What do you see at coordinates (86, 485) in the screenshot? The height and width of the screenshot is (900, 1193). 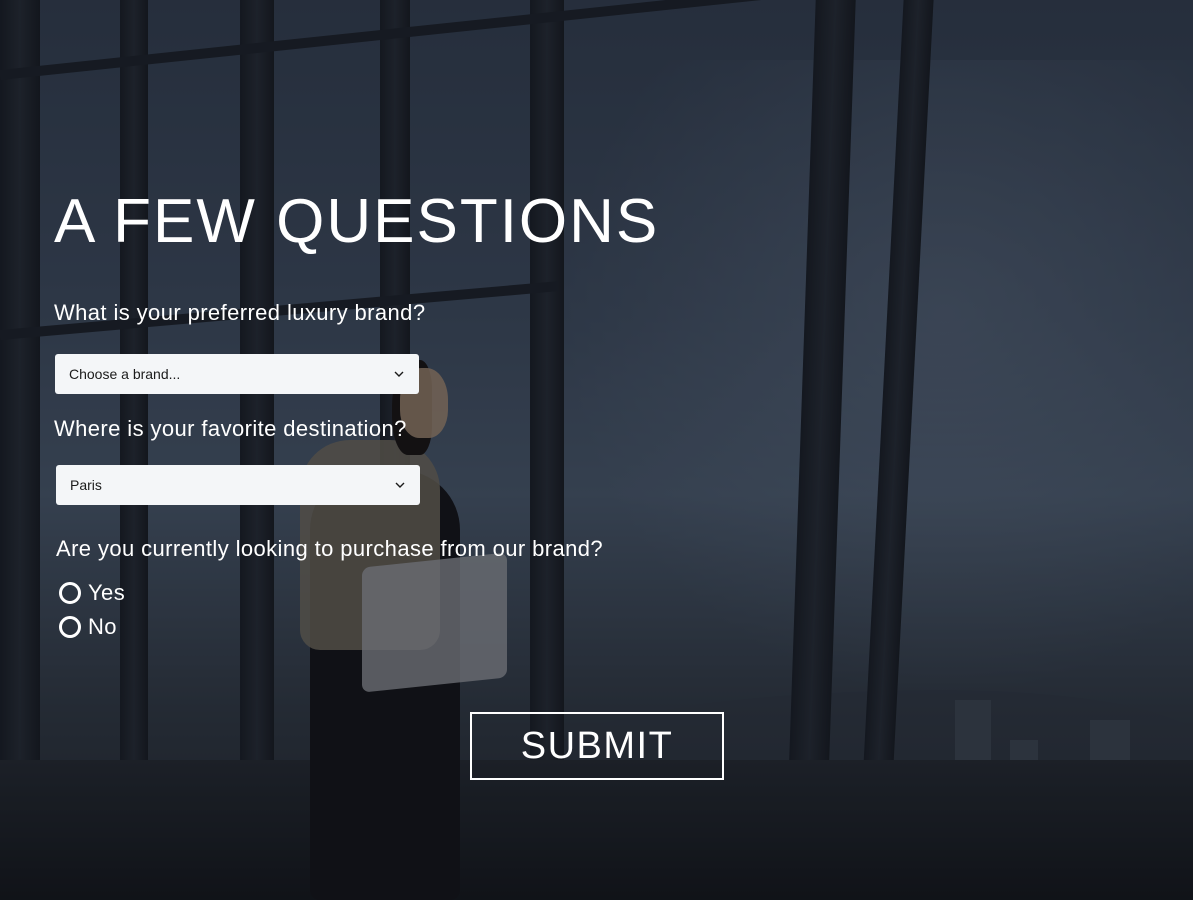 I see `destination-select-value: Paris` at bounding box center [86, 485].